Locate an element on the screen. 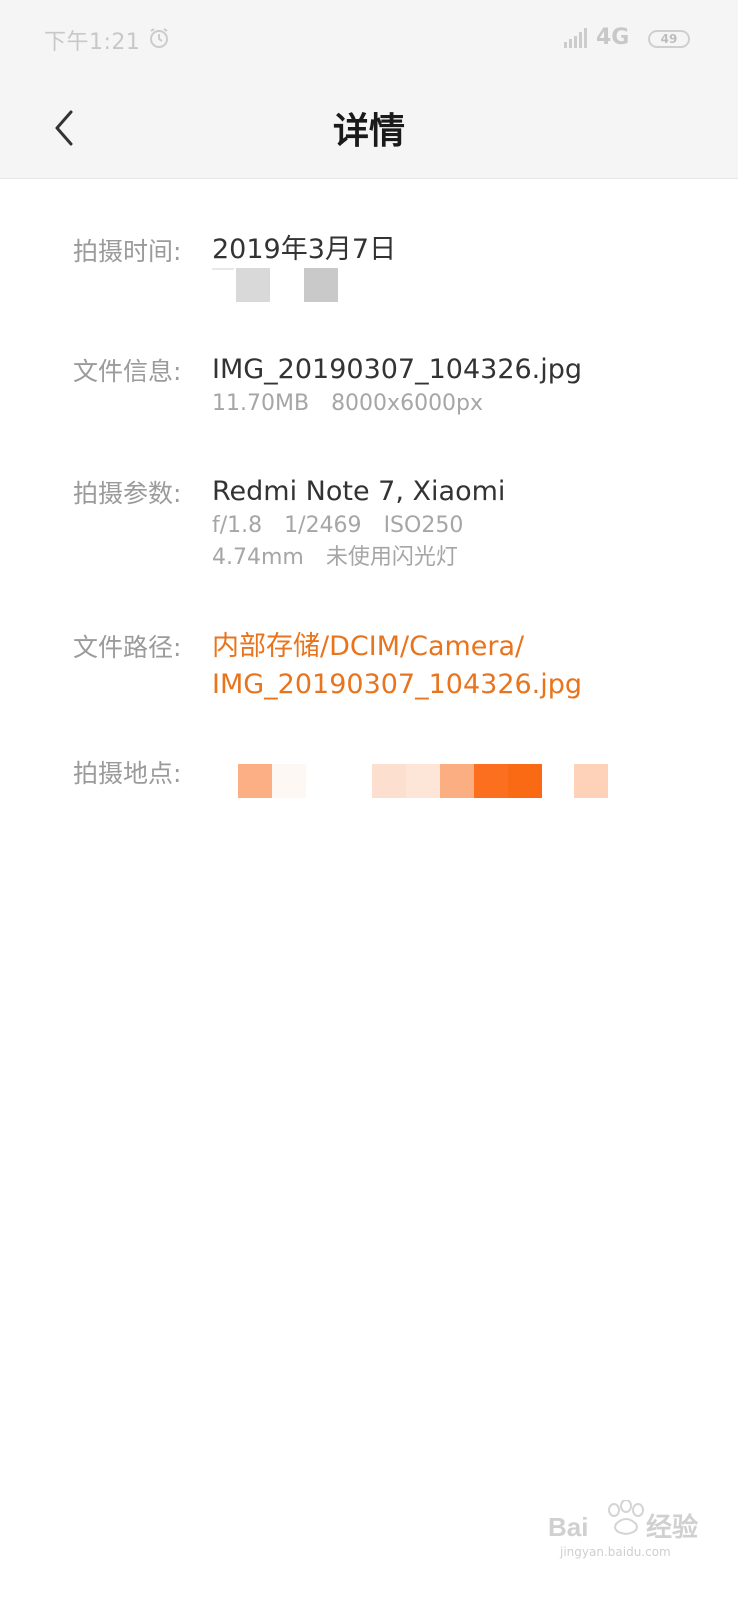 The image size is (738, 1600). svg-text: Bai is located at coordinates (568, 1527).